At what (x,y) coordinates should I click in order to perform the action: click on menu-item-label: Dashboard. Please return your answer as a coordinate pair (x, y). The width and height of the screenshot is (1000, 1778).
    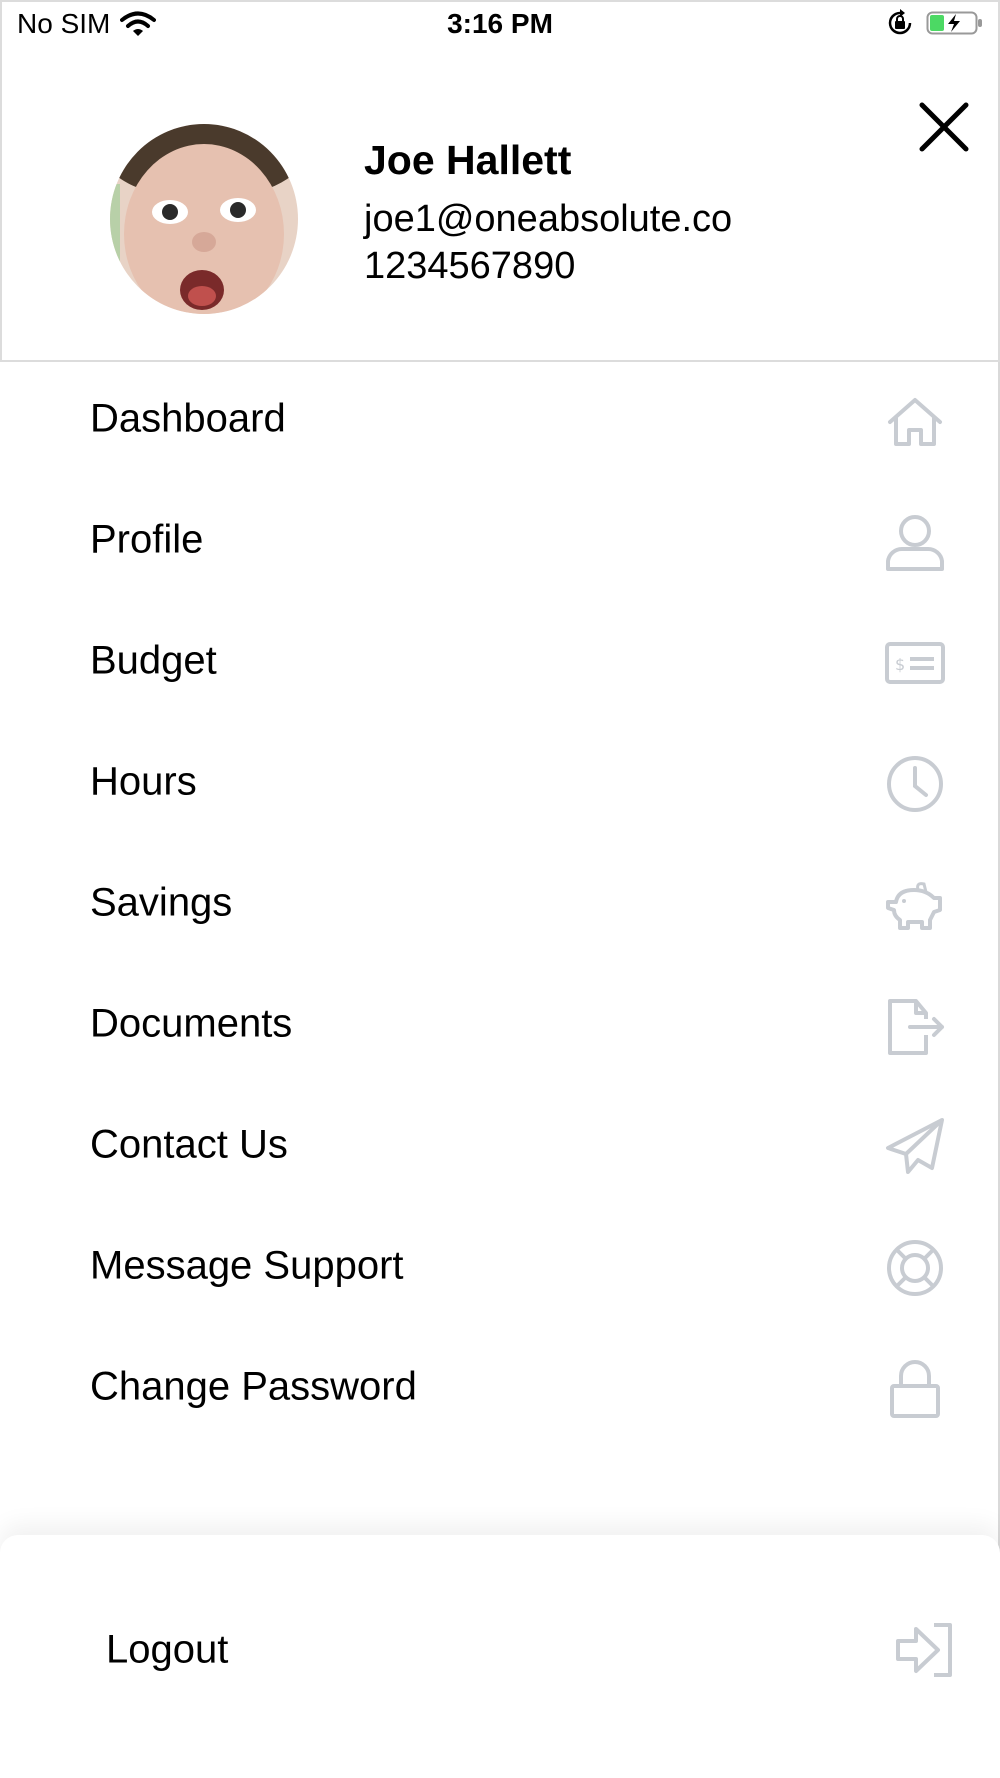
    Looking at the image, I should click on (188, 418).